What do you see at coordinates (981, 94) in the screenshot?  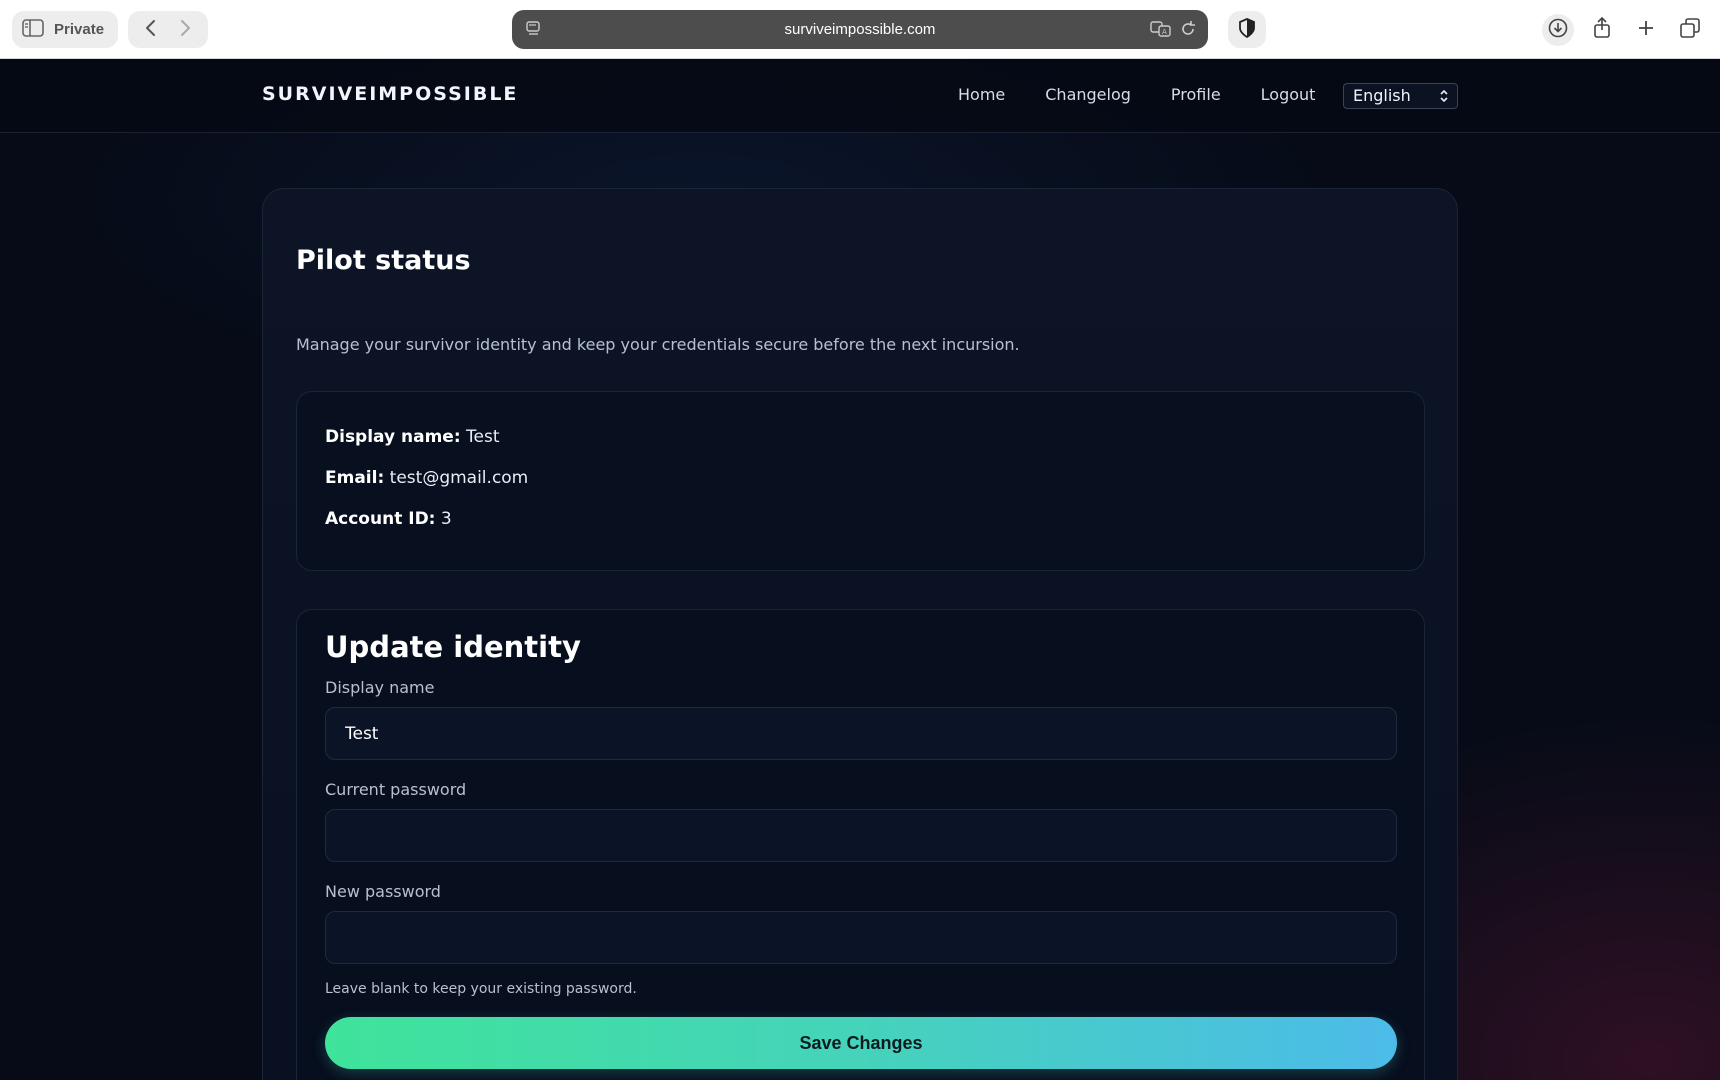 I see `nav-home: Home` at bounding box center [981, 94].